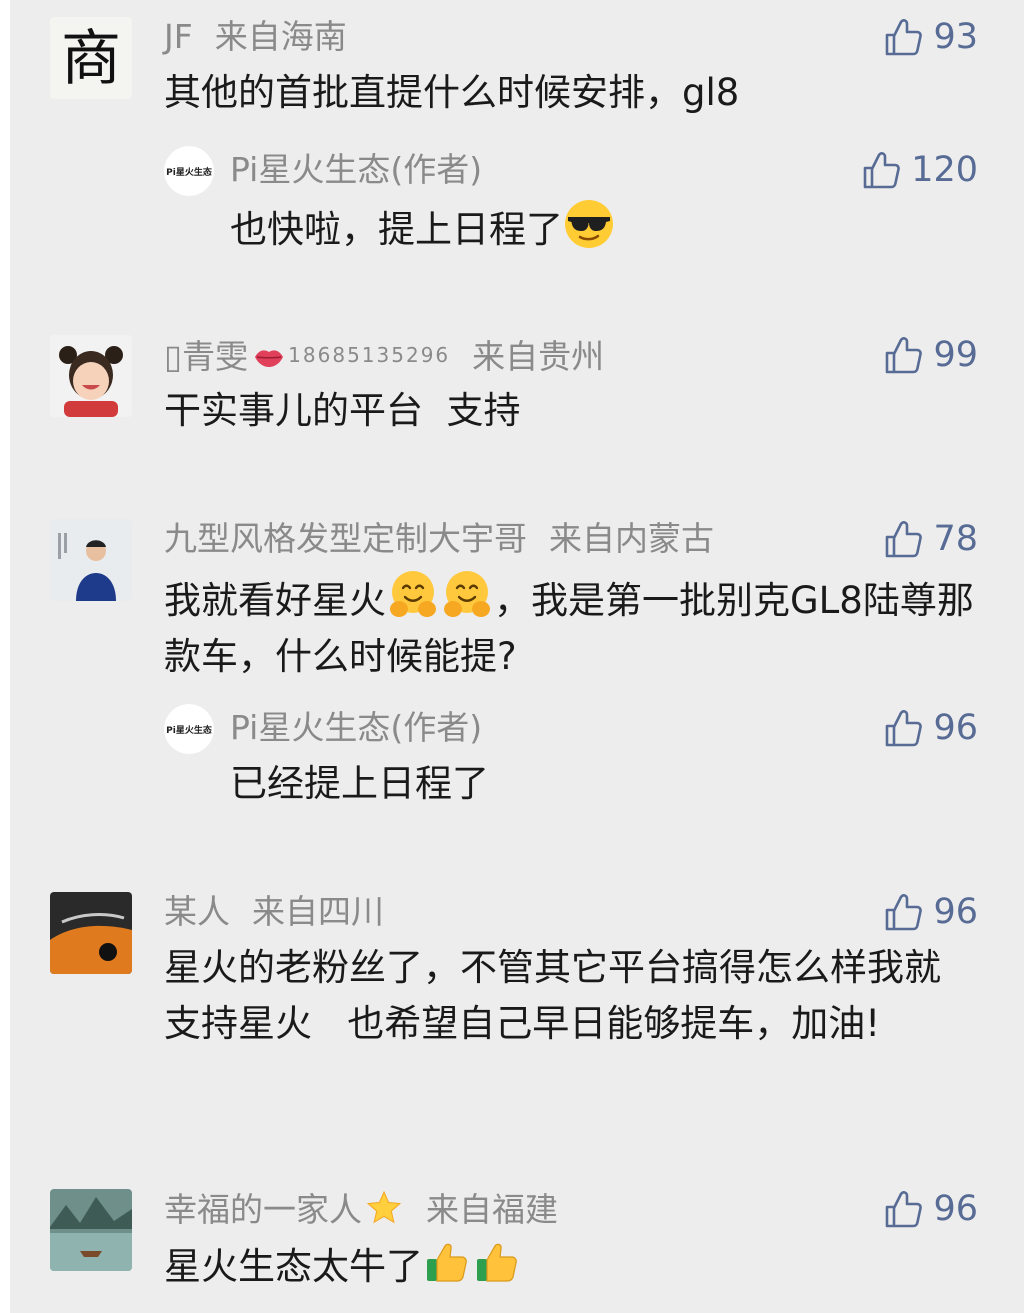 The height and width of the screenshot is (1313, 1034). What do you see at coordinates (318, 911) in the screenshot?
I see `comment-location: 来自四川` at bounding box center [318, 911].